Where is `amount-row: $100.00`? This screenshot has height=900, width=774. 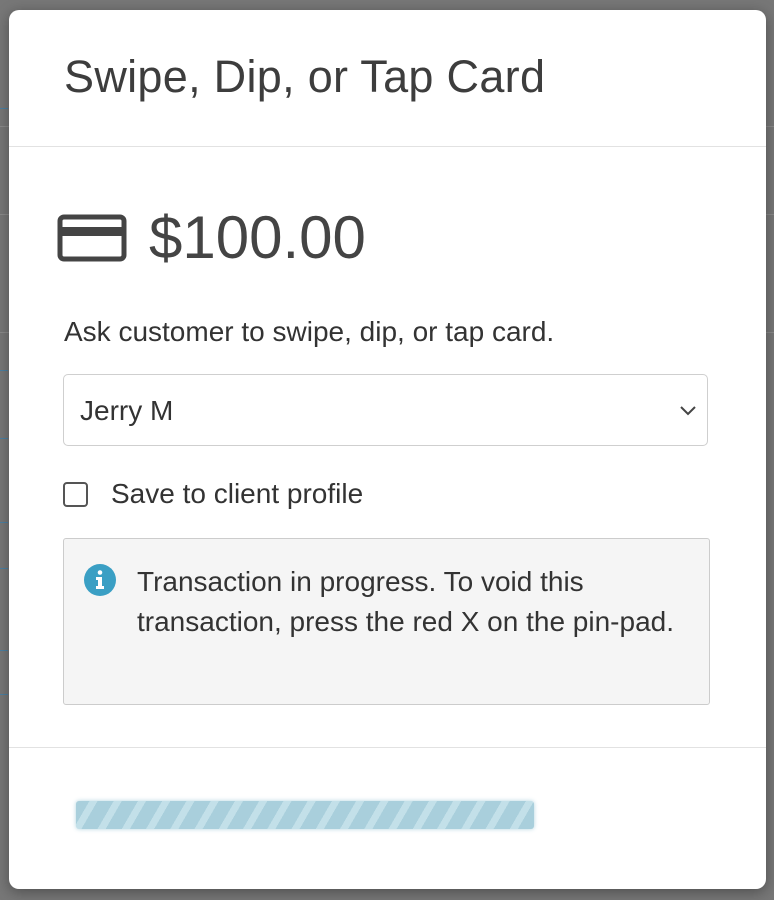
amount-row: $100.00 is located at coordinates (211, 238).